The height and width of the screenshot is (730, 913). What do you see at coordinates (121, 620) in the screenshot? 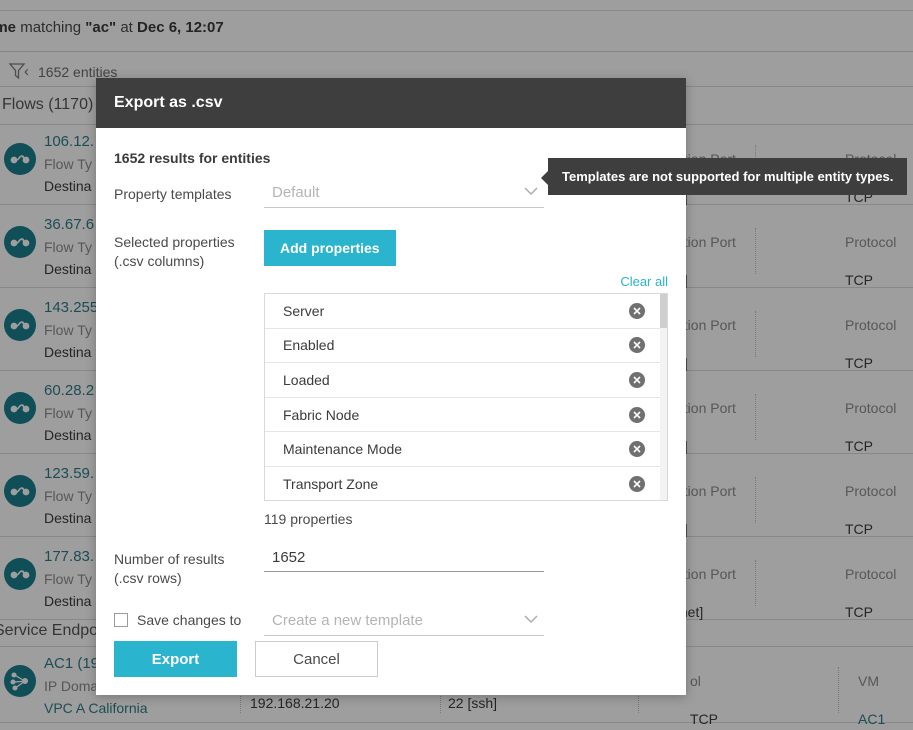
I see `save-changes-checkbox` at bounding box center [121, 620].